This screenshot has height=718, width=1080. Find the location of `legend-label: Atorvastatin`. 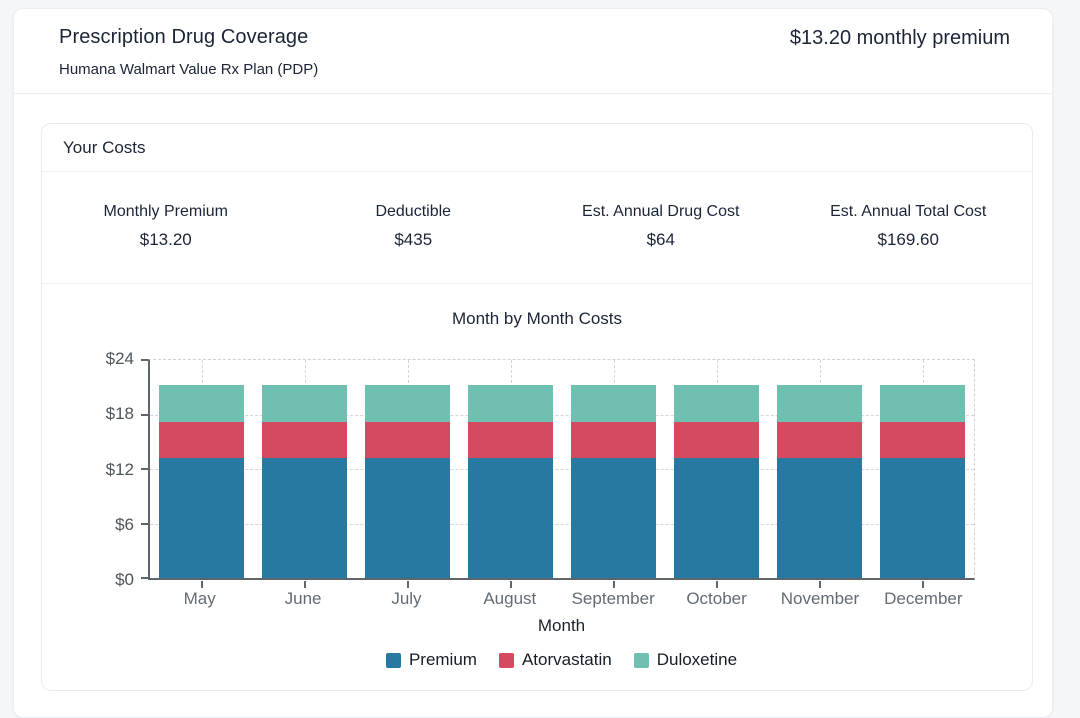

legend-label: Atorvastatin is located at coordinates (566, 659).